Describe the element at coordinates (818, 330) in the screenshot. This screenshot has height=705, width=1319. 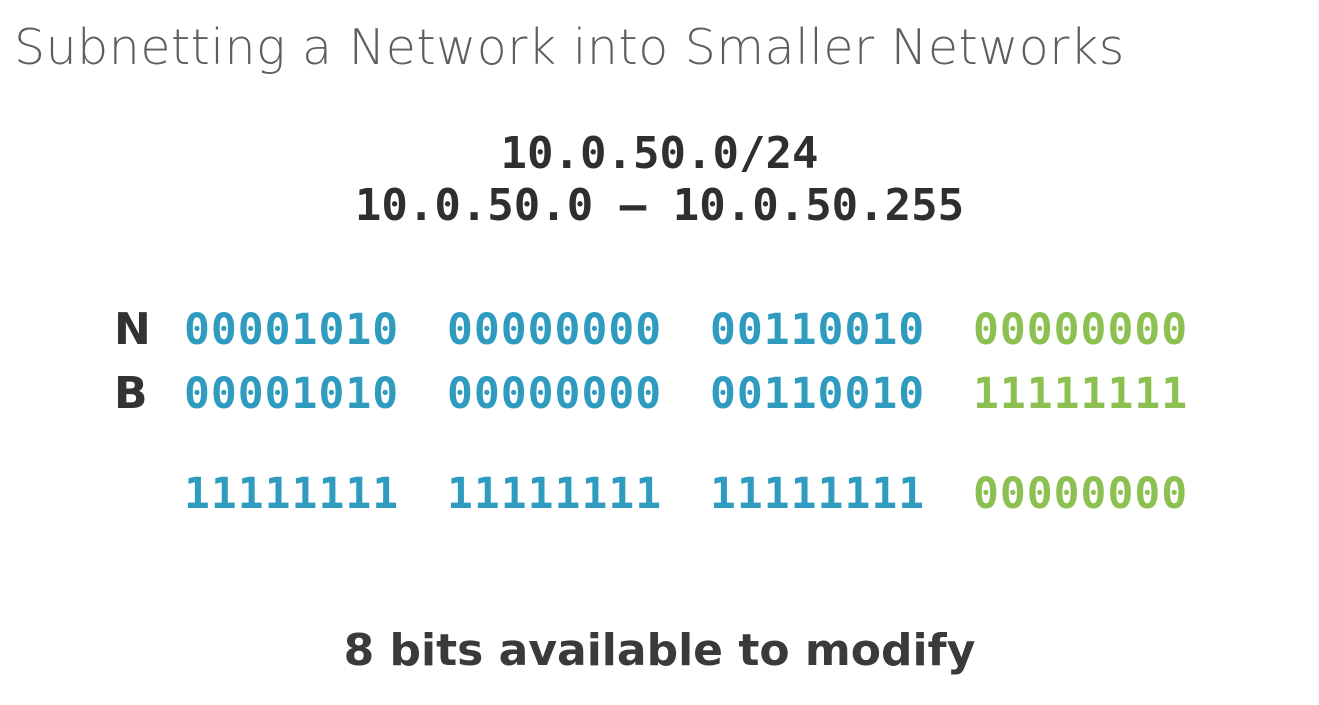
I see `network-octet-3: 00110010` at that location.